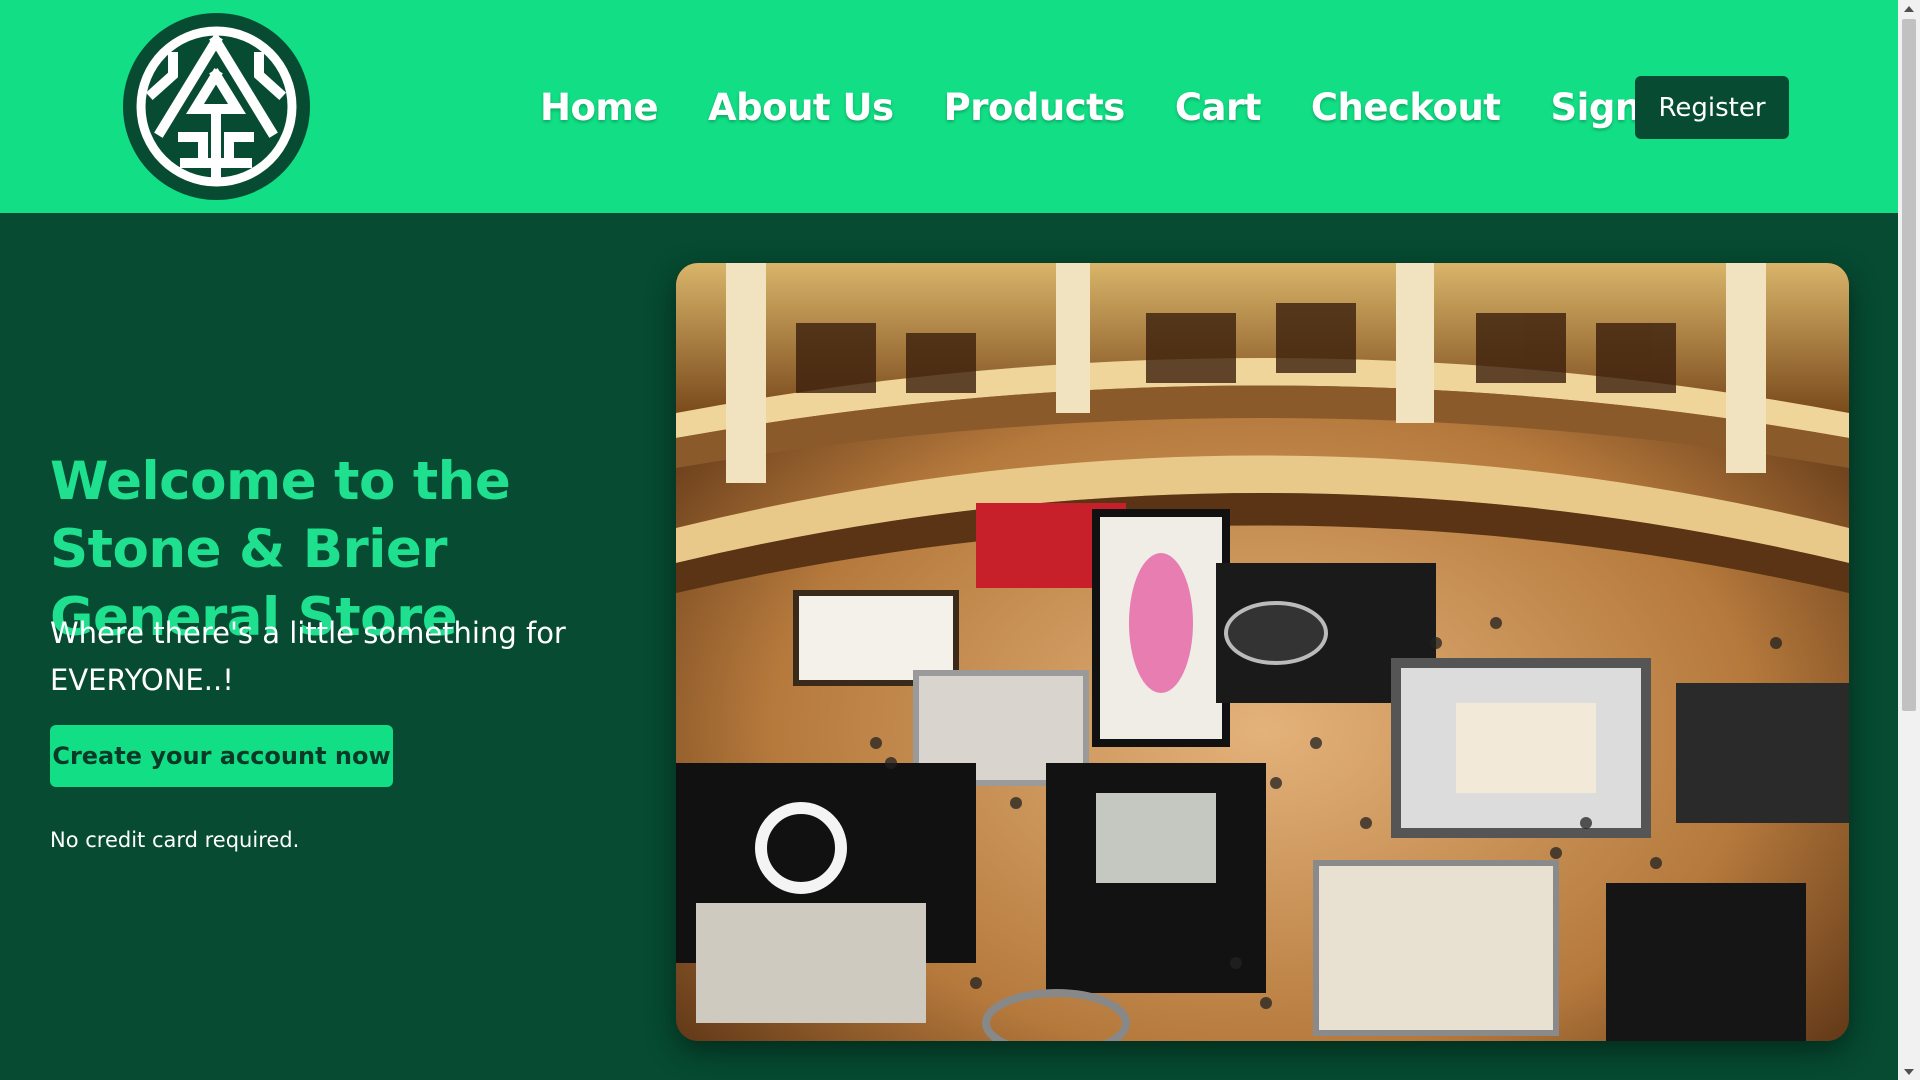 The image size is (1920, 1080). Describe the element at coordinates (175, 840) in the screenshot. I see `no-credit-card-note: No credit card required.` at that location.